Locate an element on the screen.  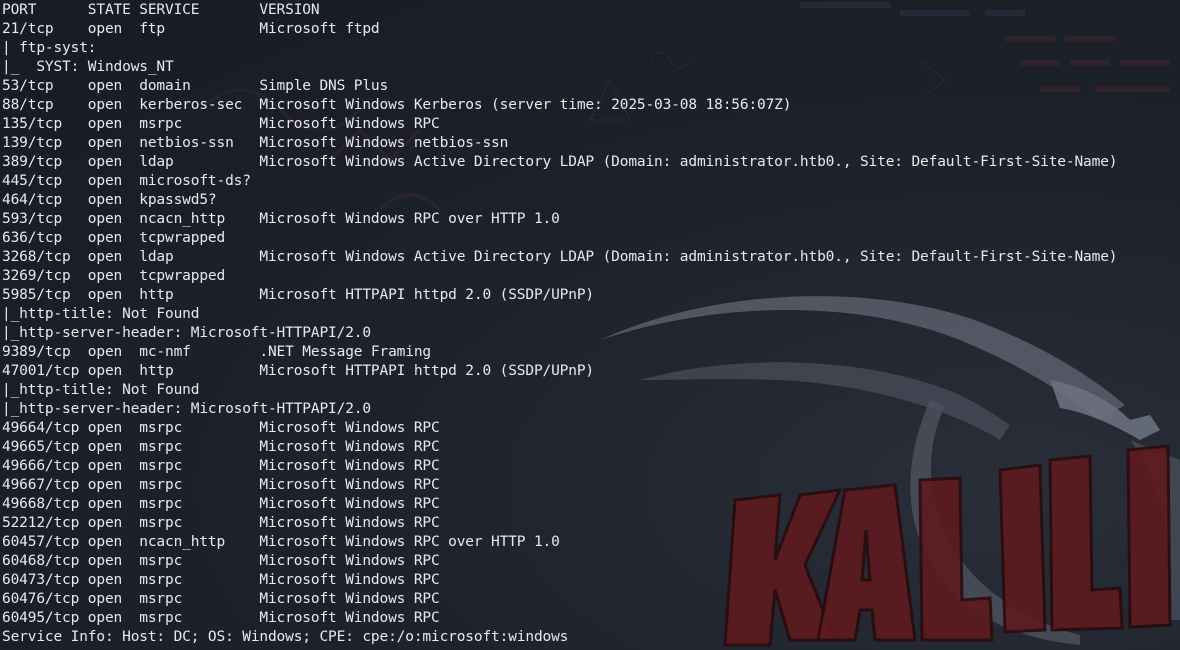
terminal-line: 53/tcp open domain Simple DNS Plus is located at coordinates (195, 86).